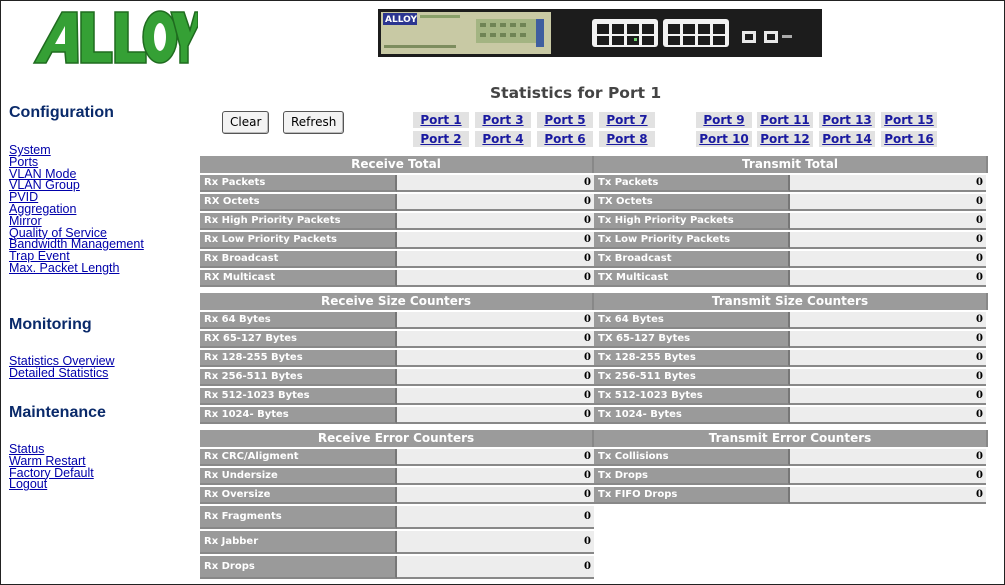 The image size is (1005, 585). Describe the element at coordinates (692, 320) in the screenshot. I see `transmit-stat-label: Tx 64 Bytes` at that location.